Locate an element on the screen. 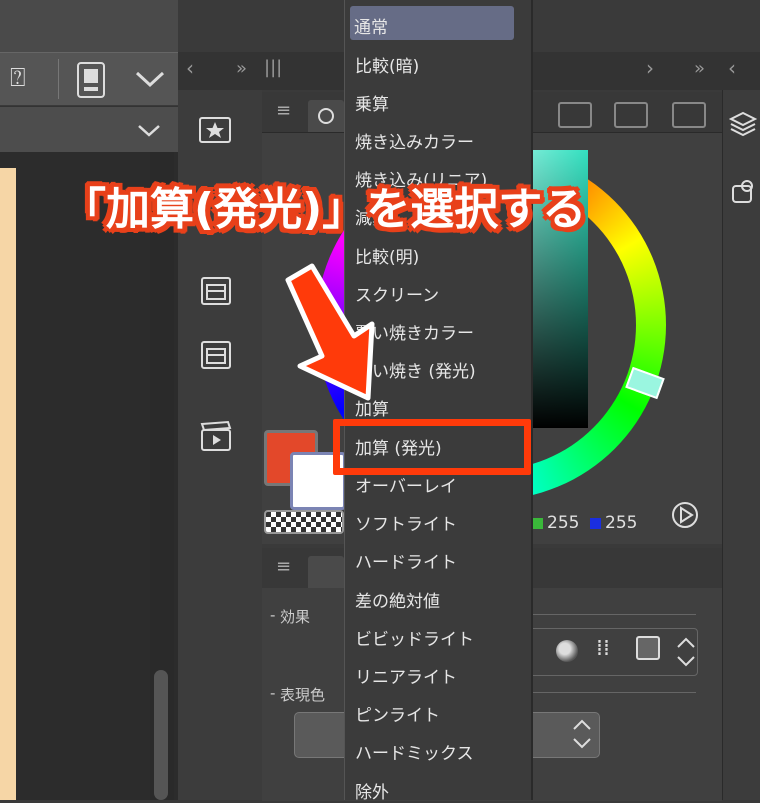  left-toolbar: ⍰ is located at coordinates (89, 78).